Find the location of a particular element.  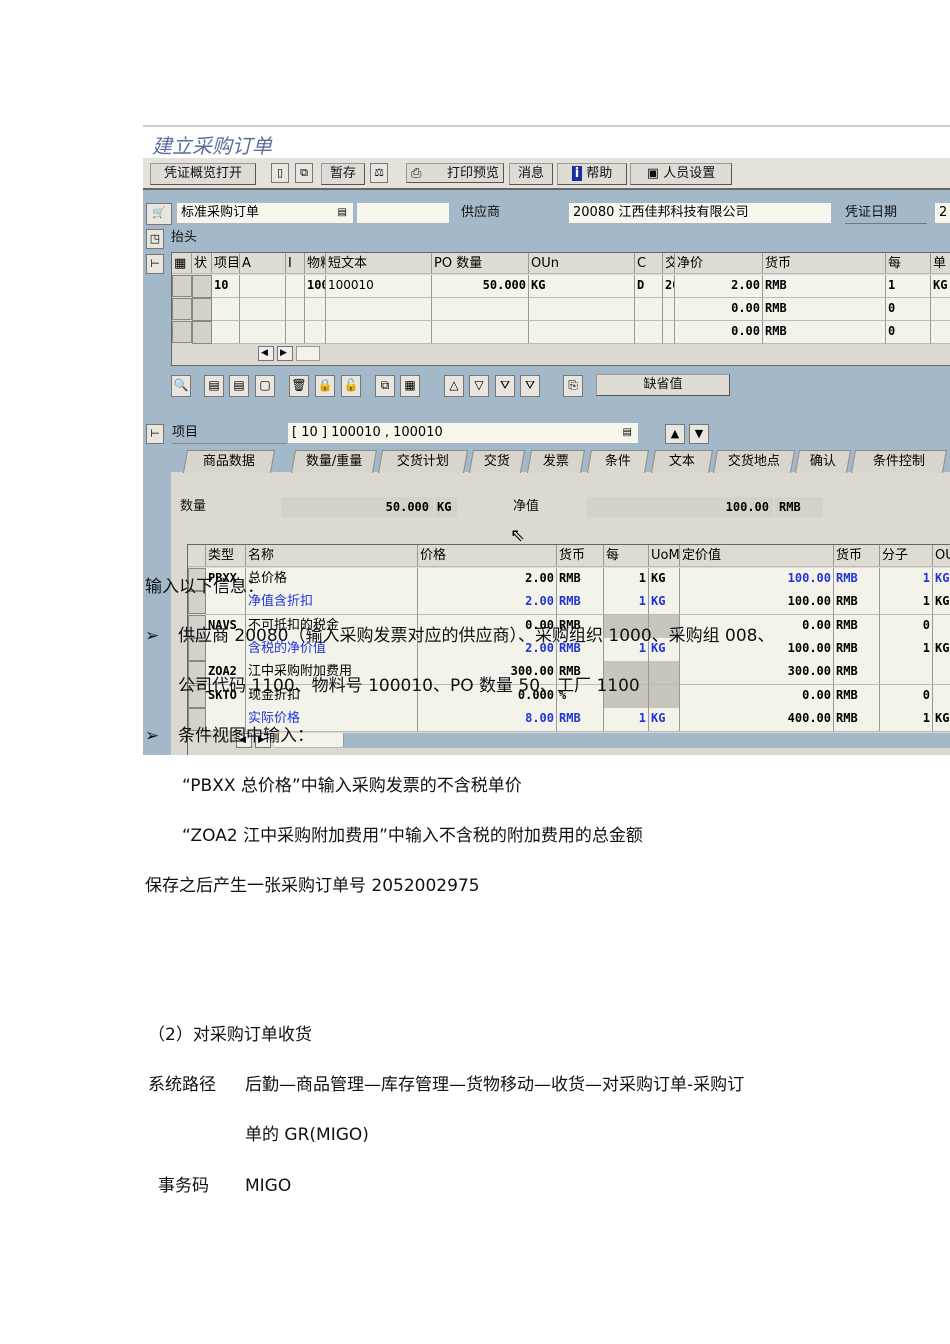

scroll-right-icon: ▶ is located at coordinates (285, 353).